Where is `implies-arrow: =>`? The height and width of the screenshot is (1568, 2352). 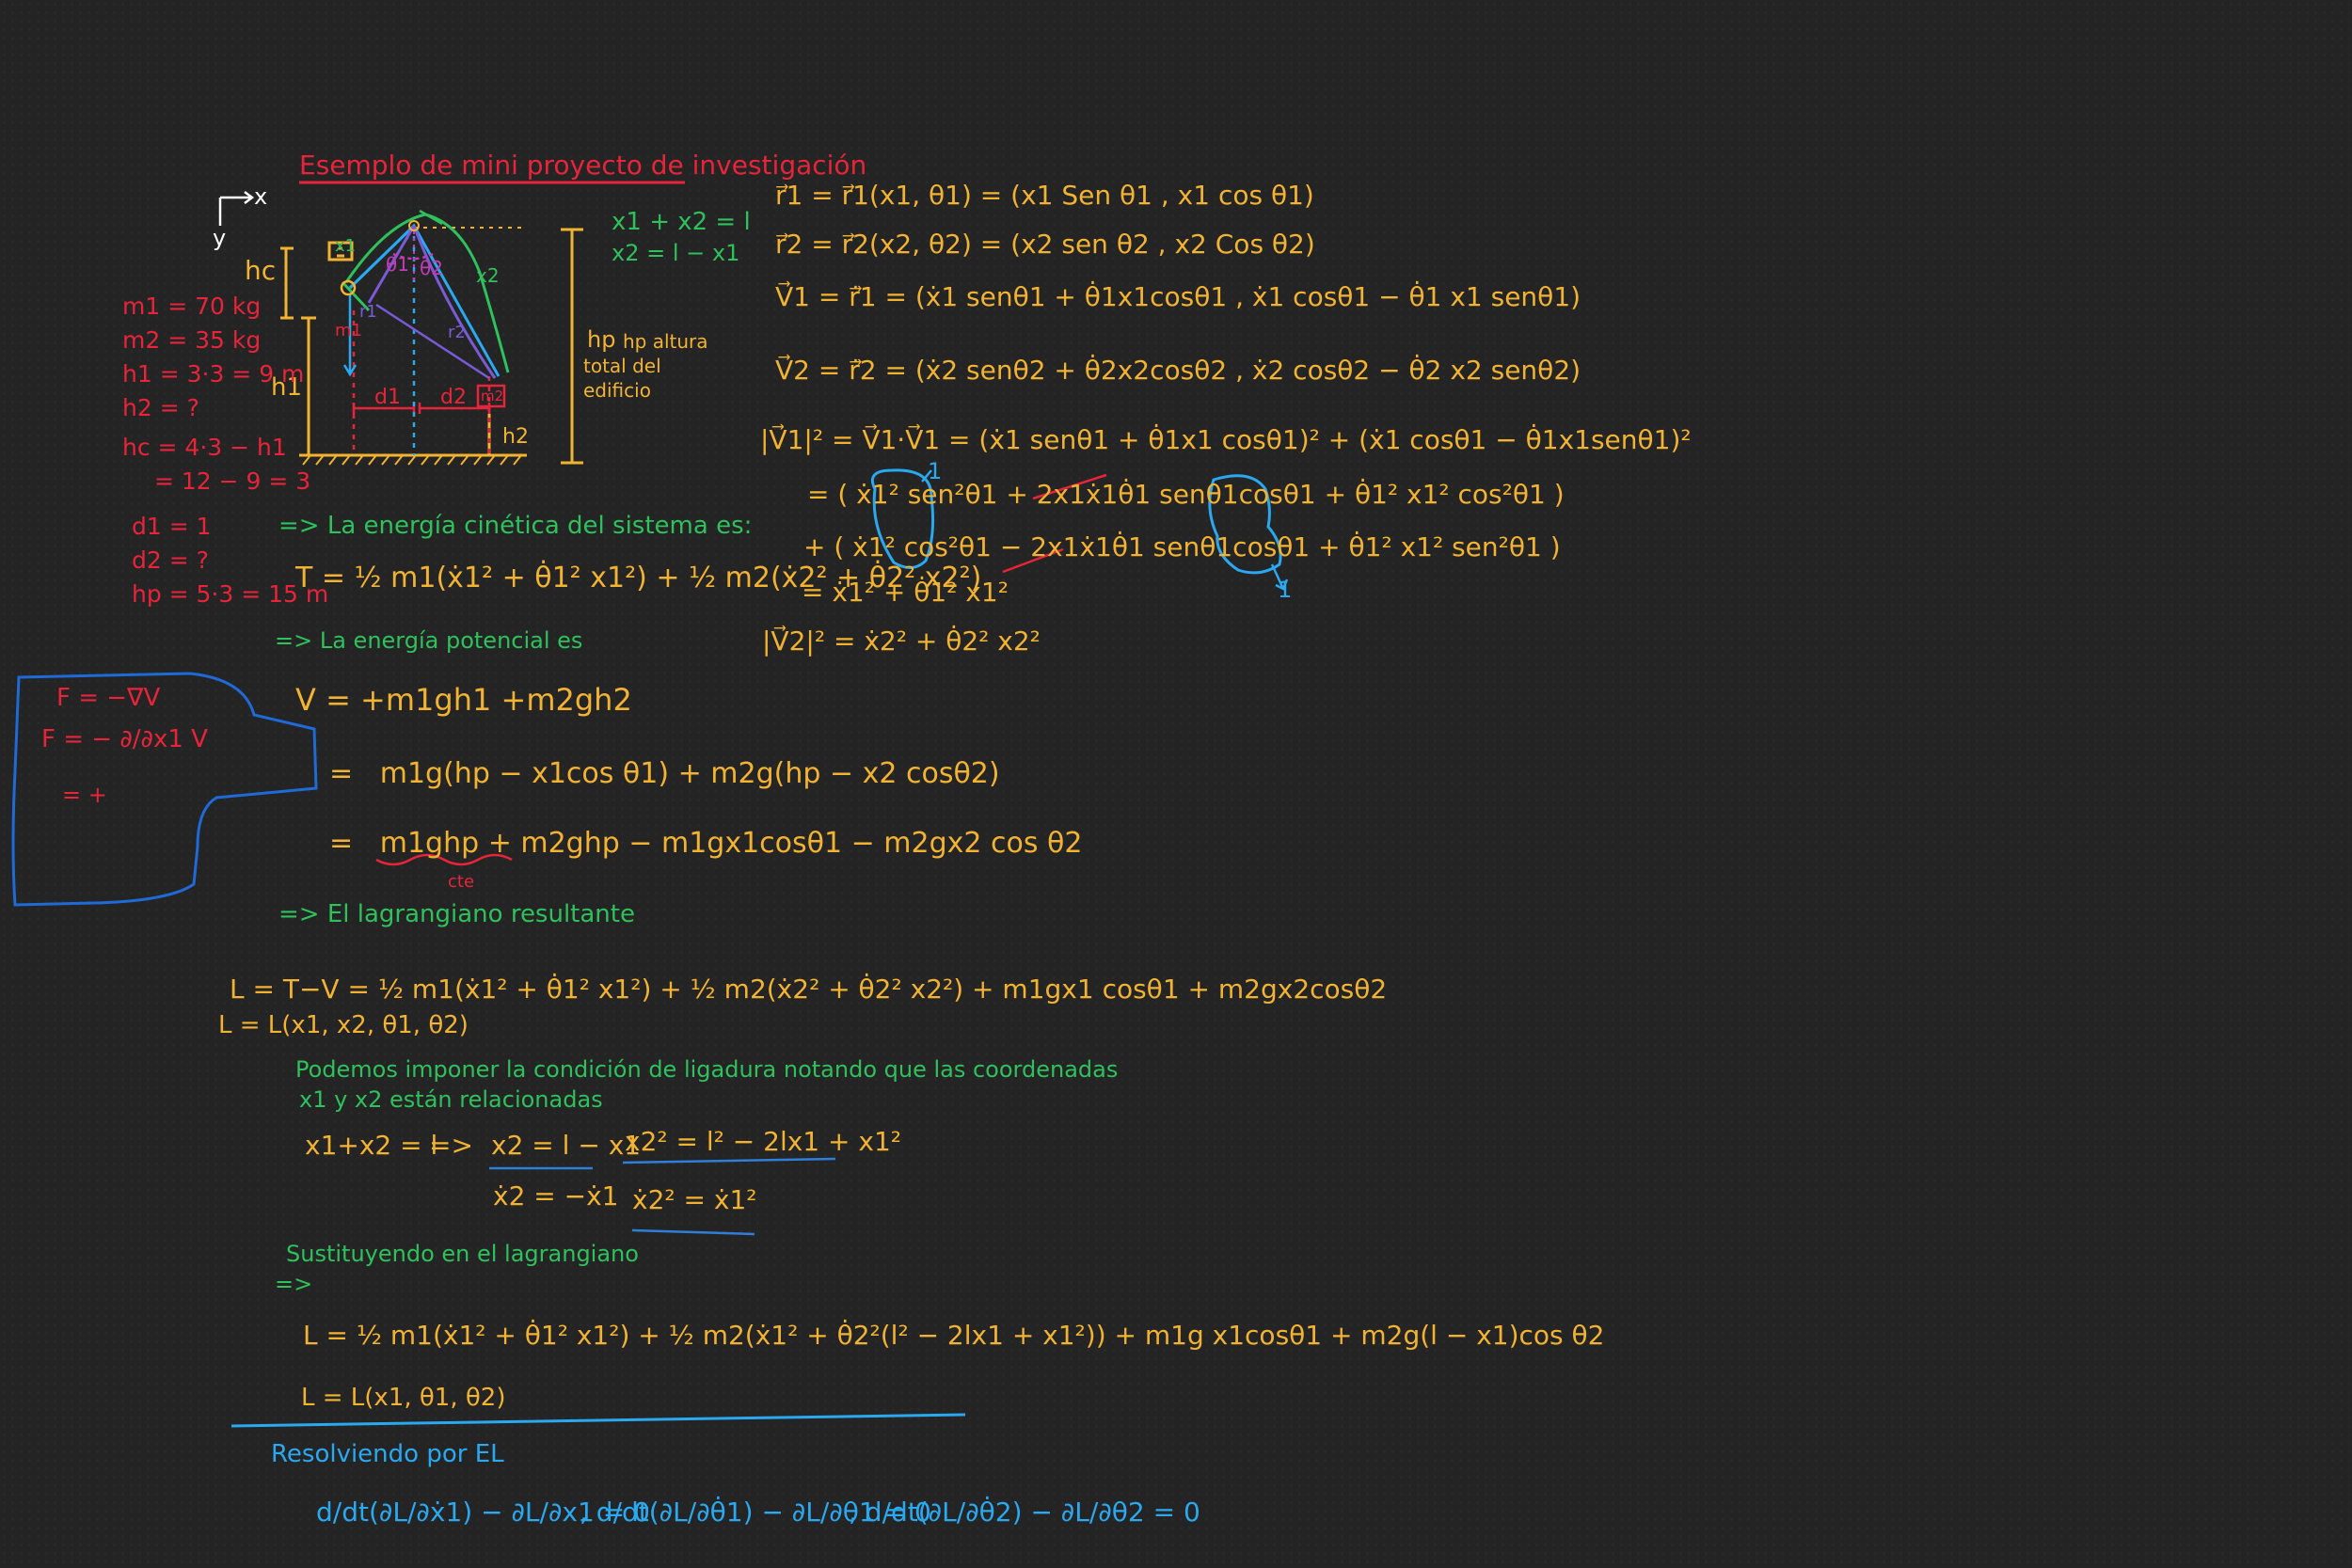
implies-arrow: => is located at coordinates (451, 1146).